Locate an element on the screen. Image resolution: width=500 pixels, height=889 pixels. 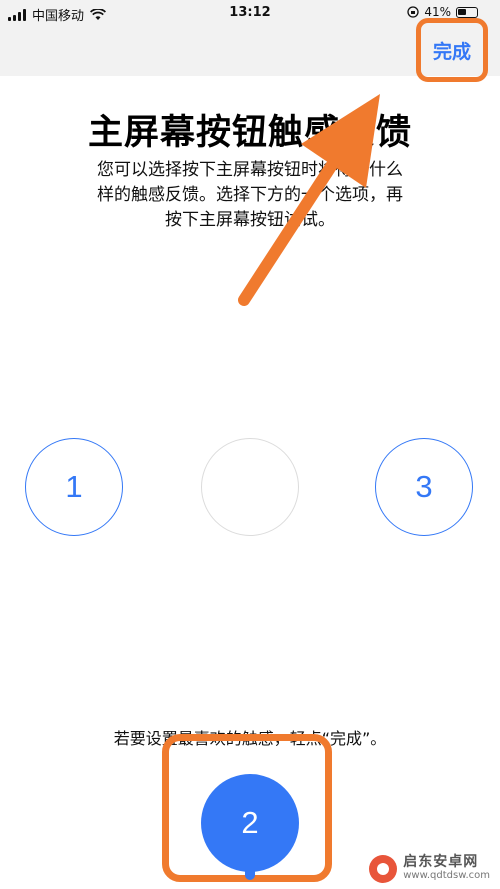
status-right: 41% is located at coordinates (442, 12).